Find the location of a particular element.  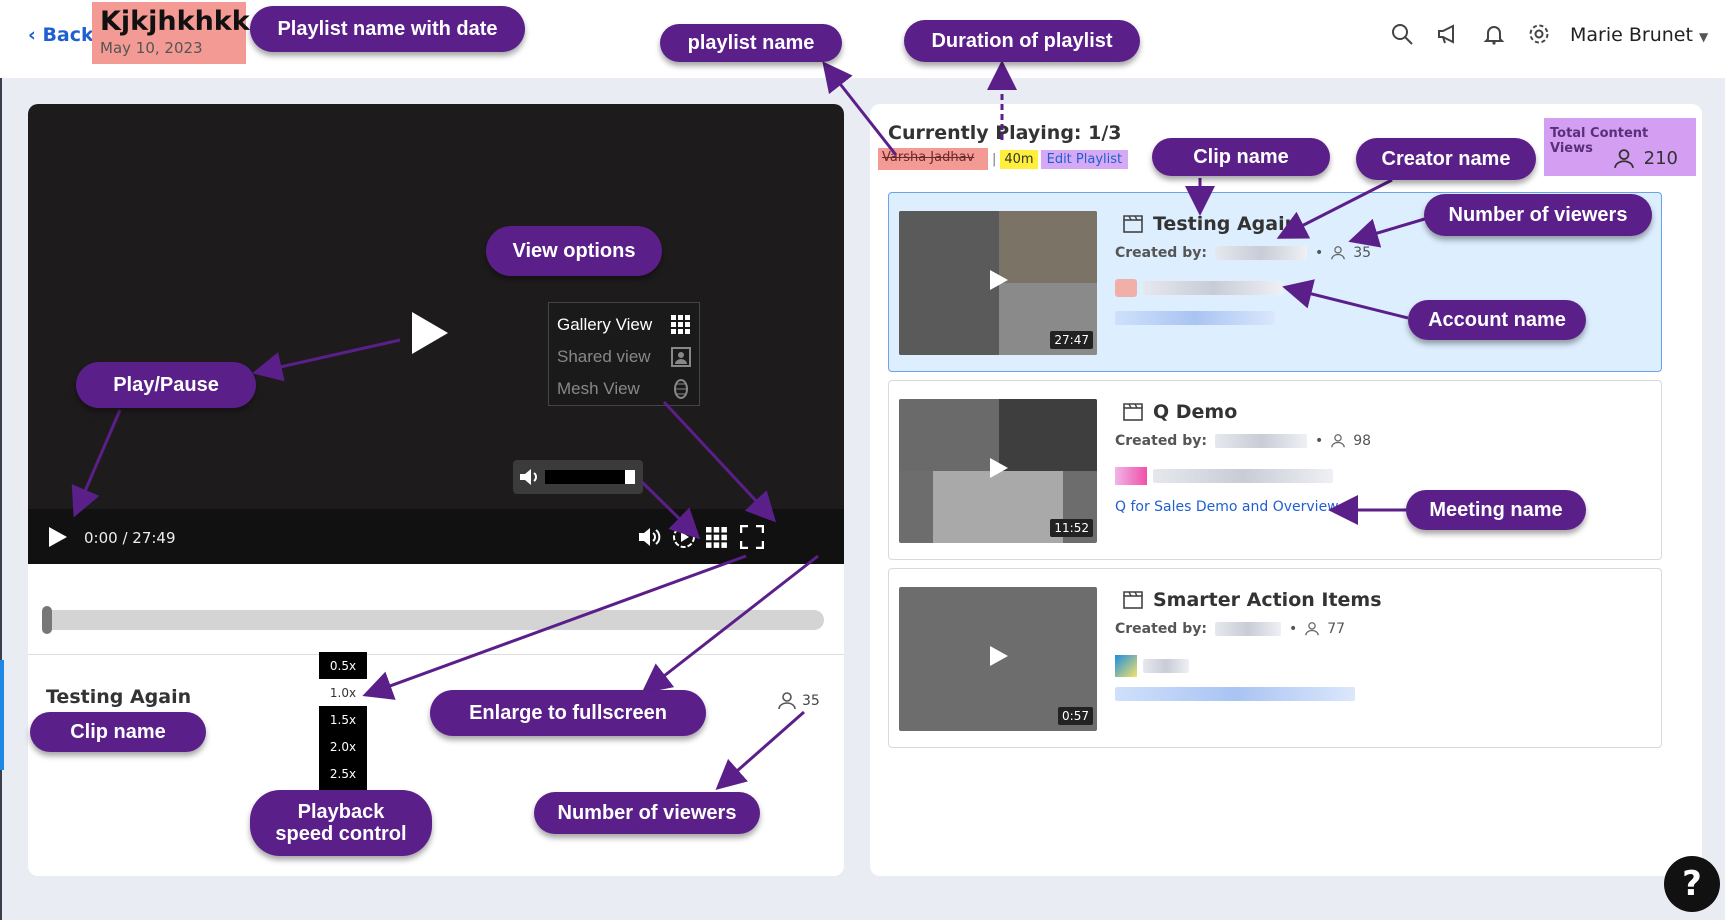

callout-playlist-name-with-date: Playlist name with date is located at coordinates (387, 29).